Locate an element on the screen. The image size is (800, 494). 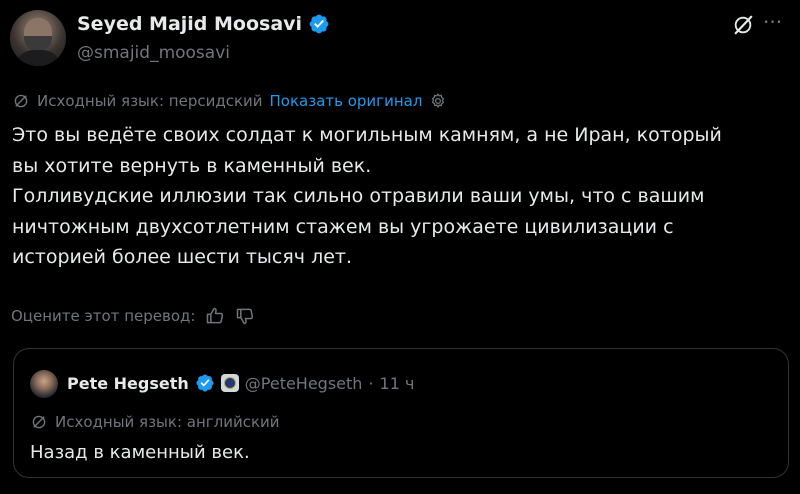
more-icon: ··· is located at coordinates (775, 24).